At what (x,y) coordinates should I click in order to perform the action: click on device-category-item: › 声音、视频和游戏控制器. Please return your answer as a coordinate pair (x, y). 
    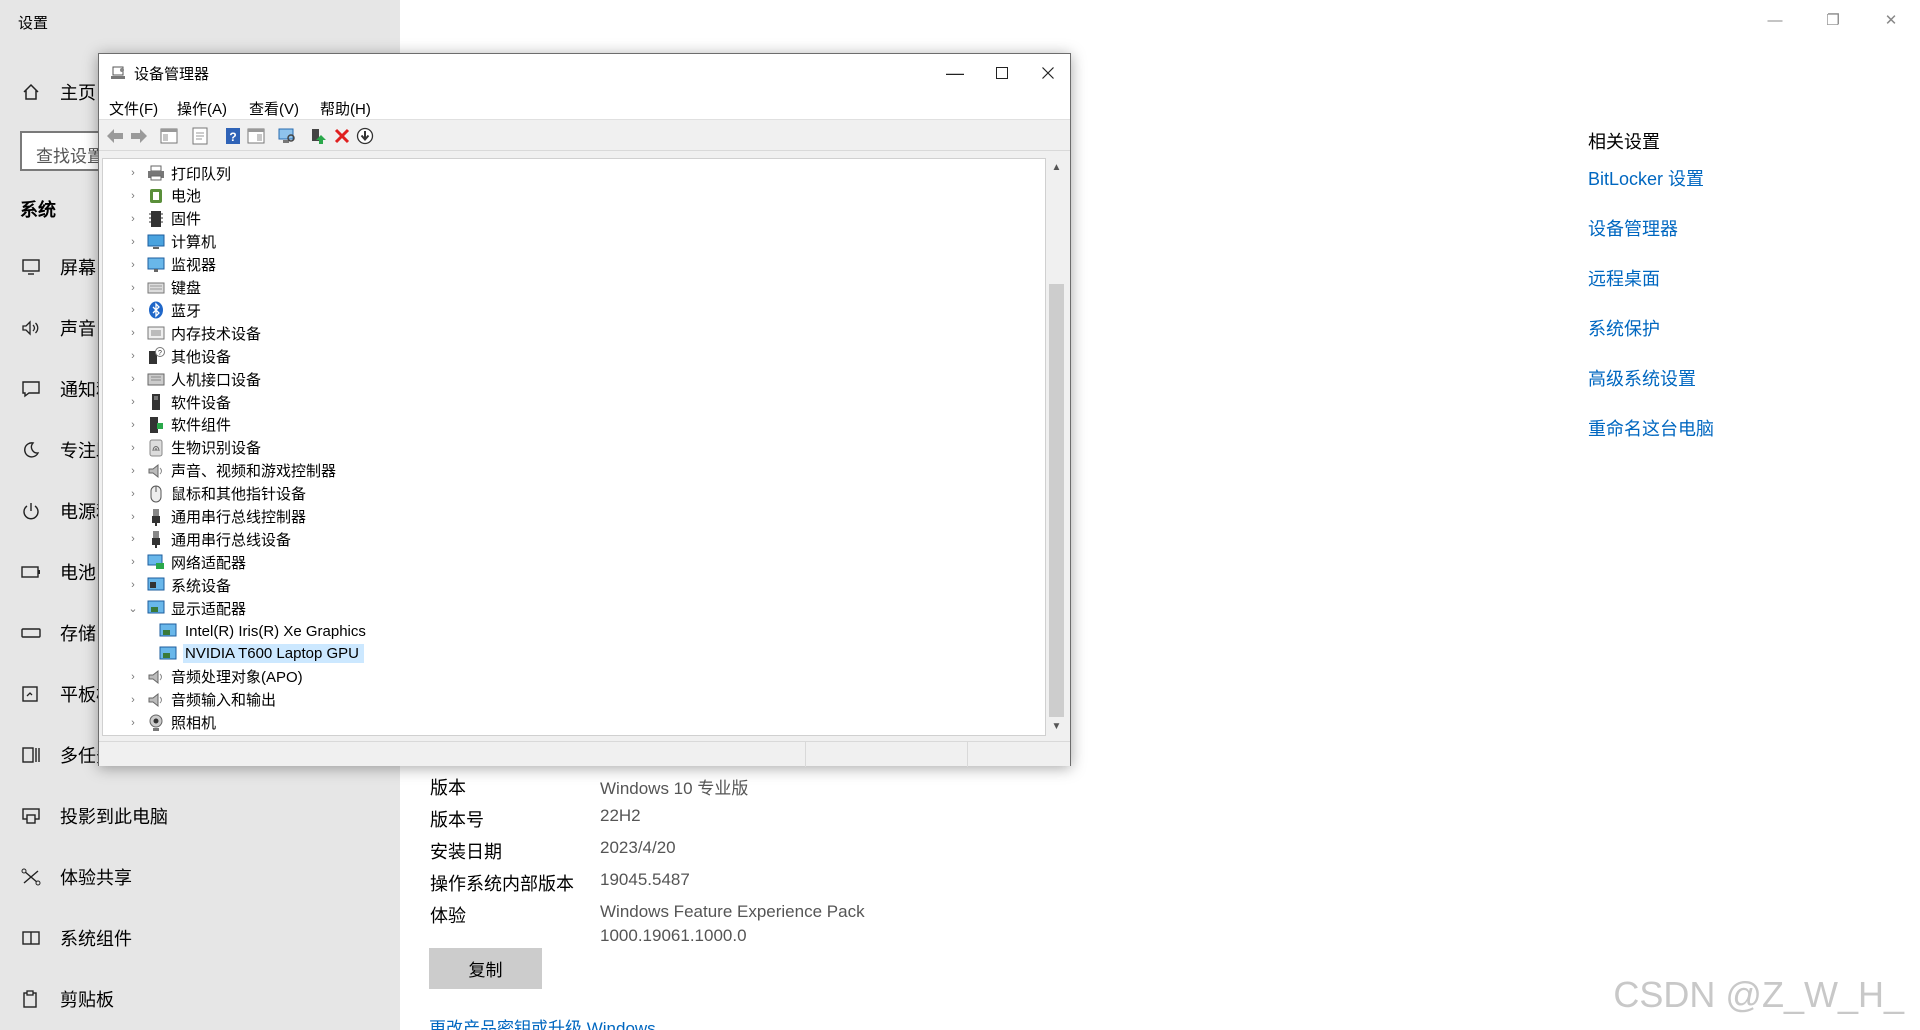
    Looking at the image, I should click on (233, 471).